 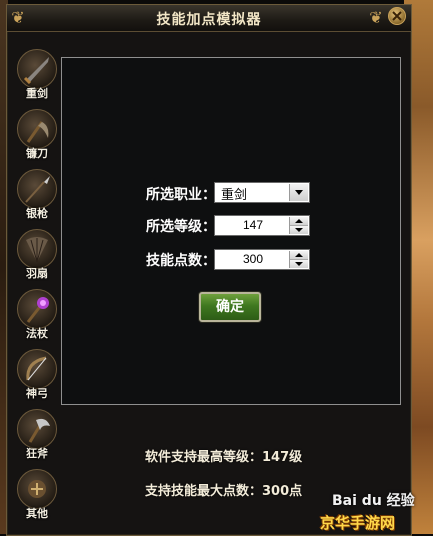 I want to click on class-item-feather-fan: 羽扇, so click(x=37, y=259).